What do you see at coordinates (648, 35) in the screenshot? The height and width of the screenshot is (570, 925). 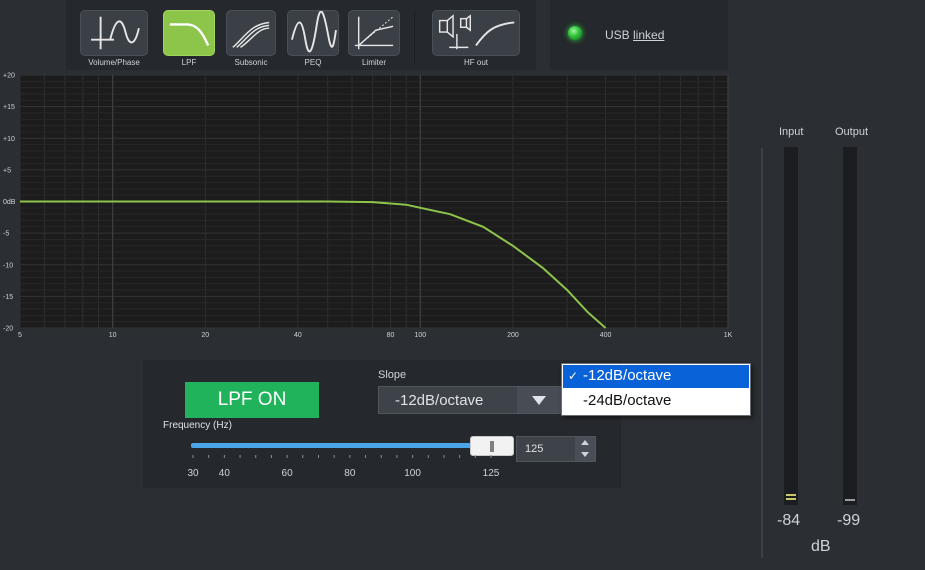 I see `usb-linked-link: linked` at bounding box center [648, 35].